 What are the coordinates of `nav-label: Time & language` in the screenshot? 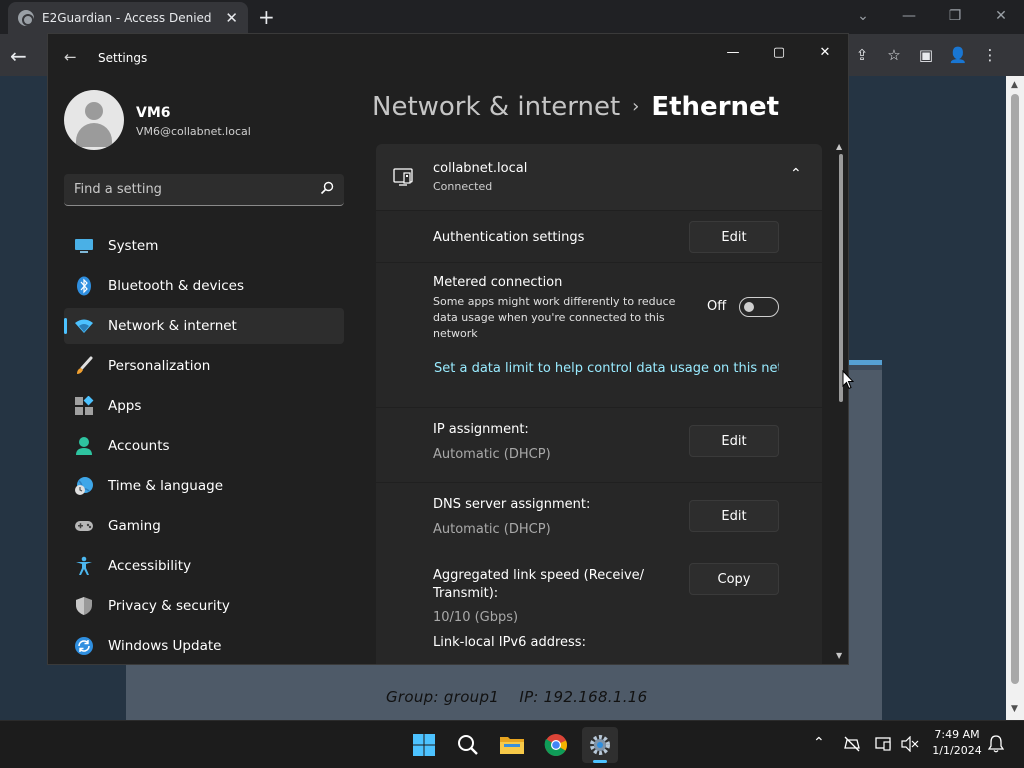 It's located at (166, 486).